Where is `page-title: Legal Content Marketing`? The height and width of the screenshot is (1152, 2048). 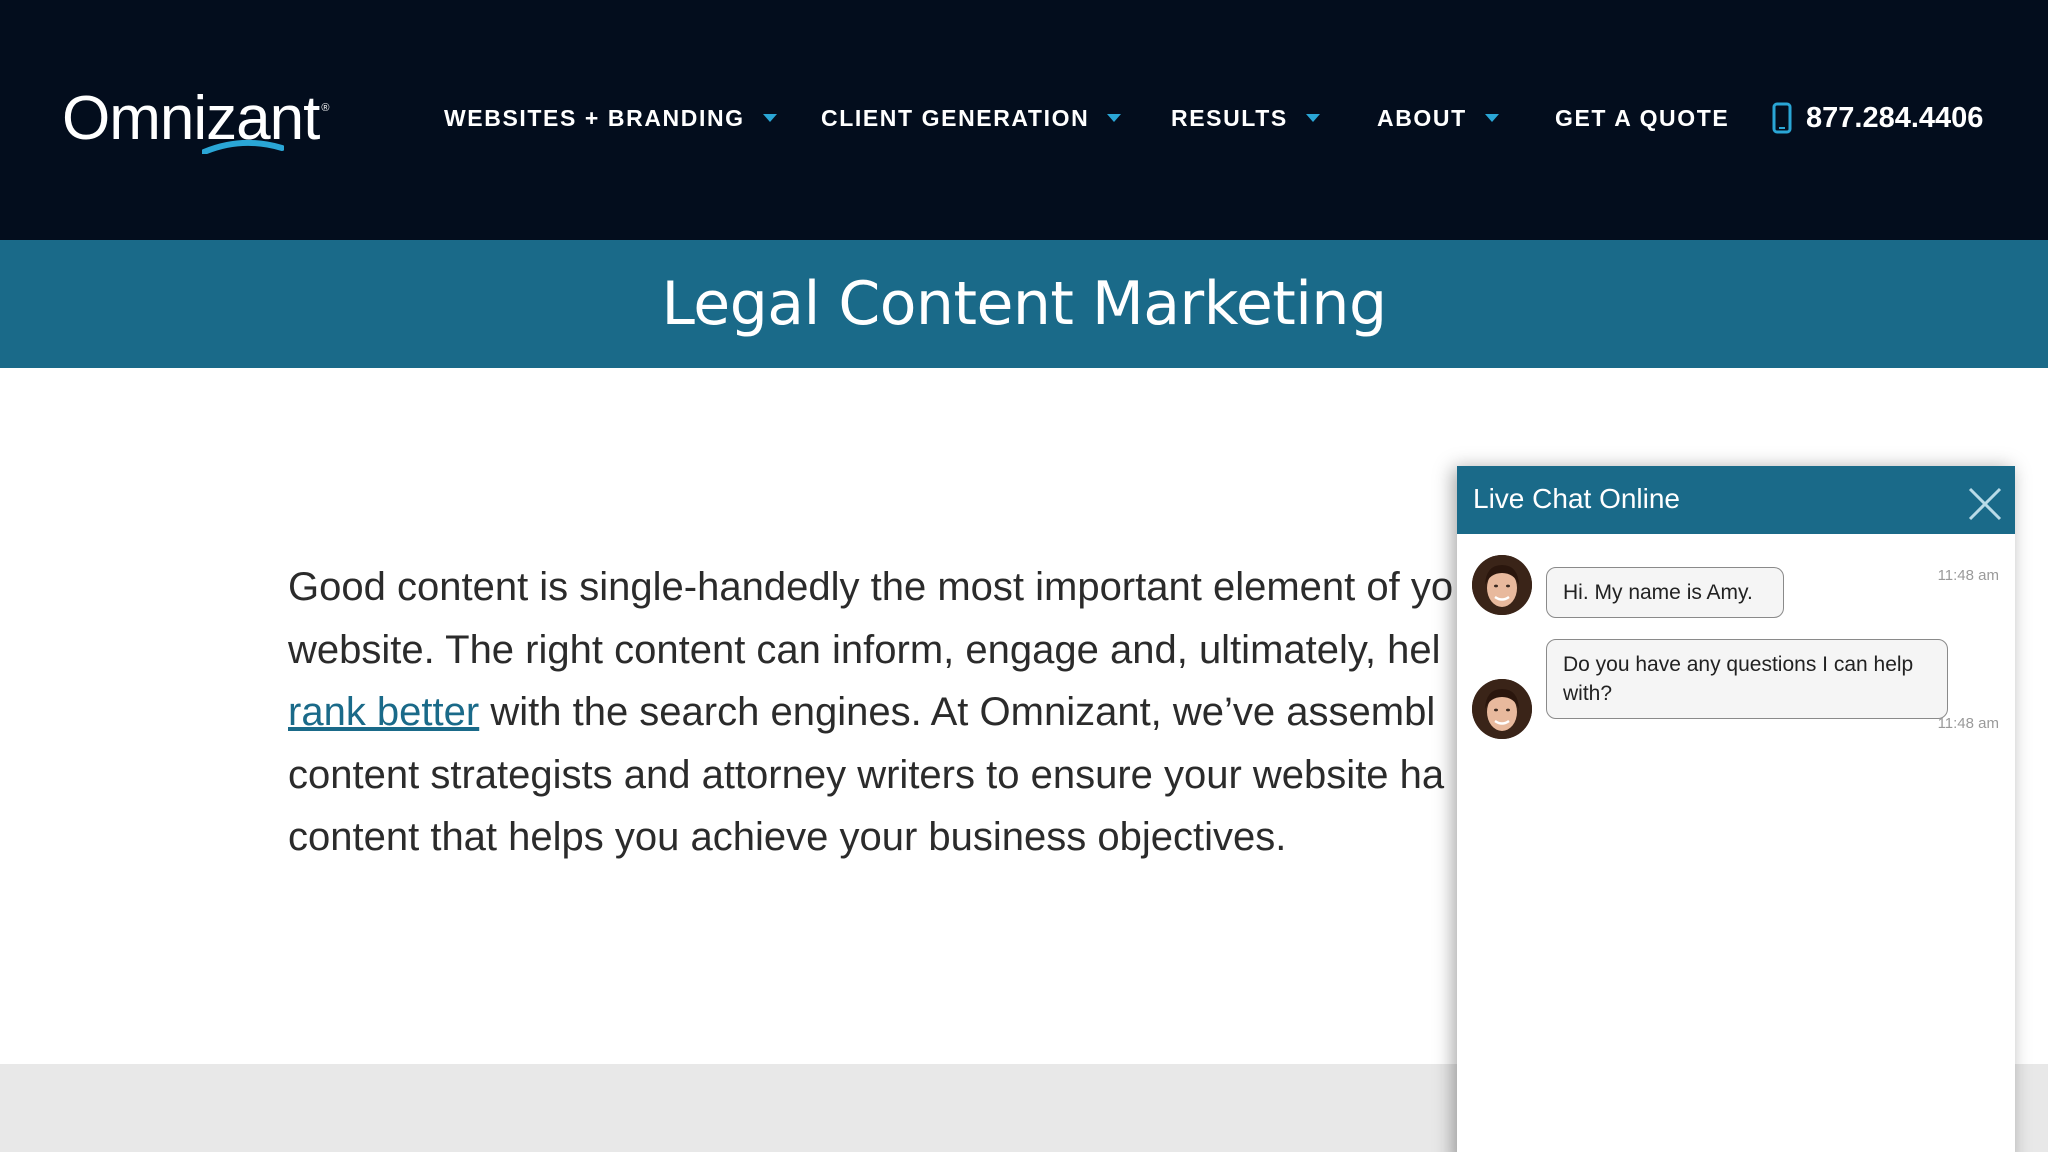 page-title: Legal Content Marketing is located at coordinates (1024, 304).